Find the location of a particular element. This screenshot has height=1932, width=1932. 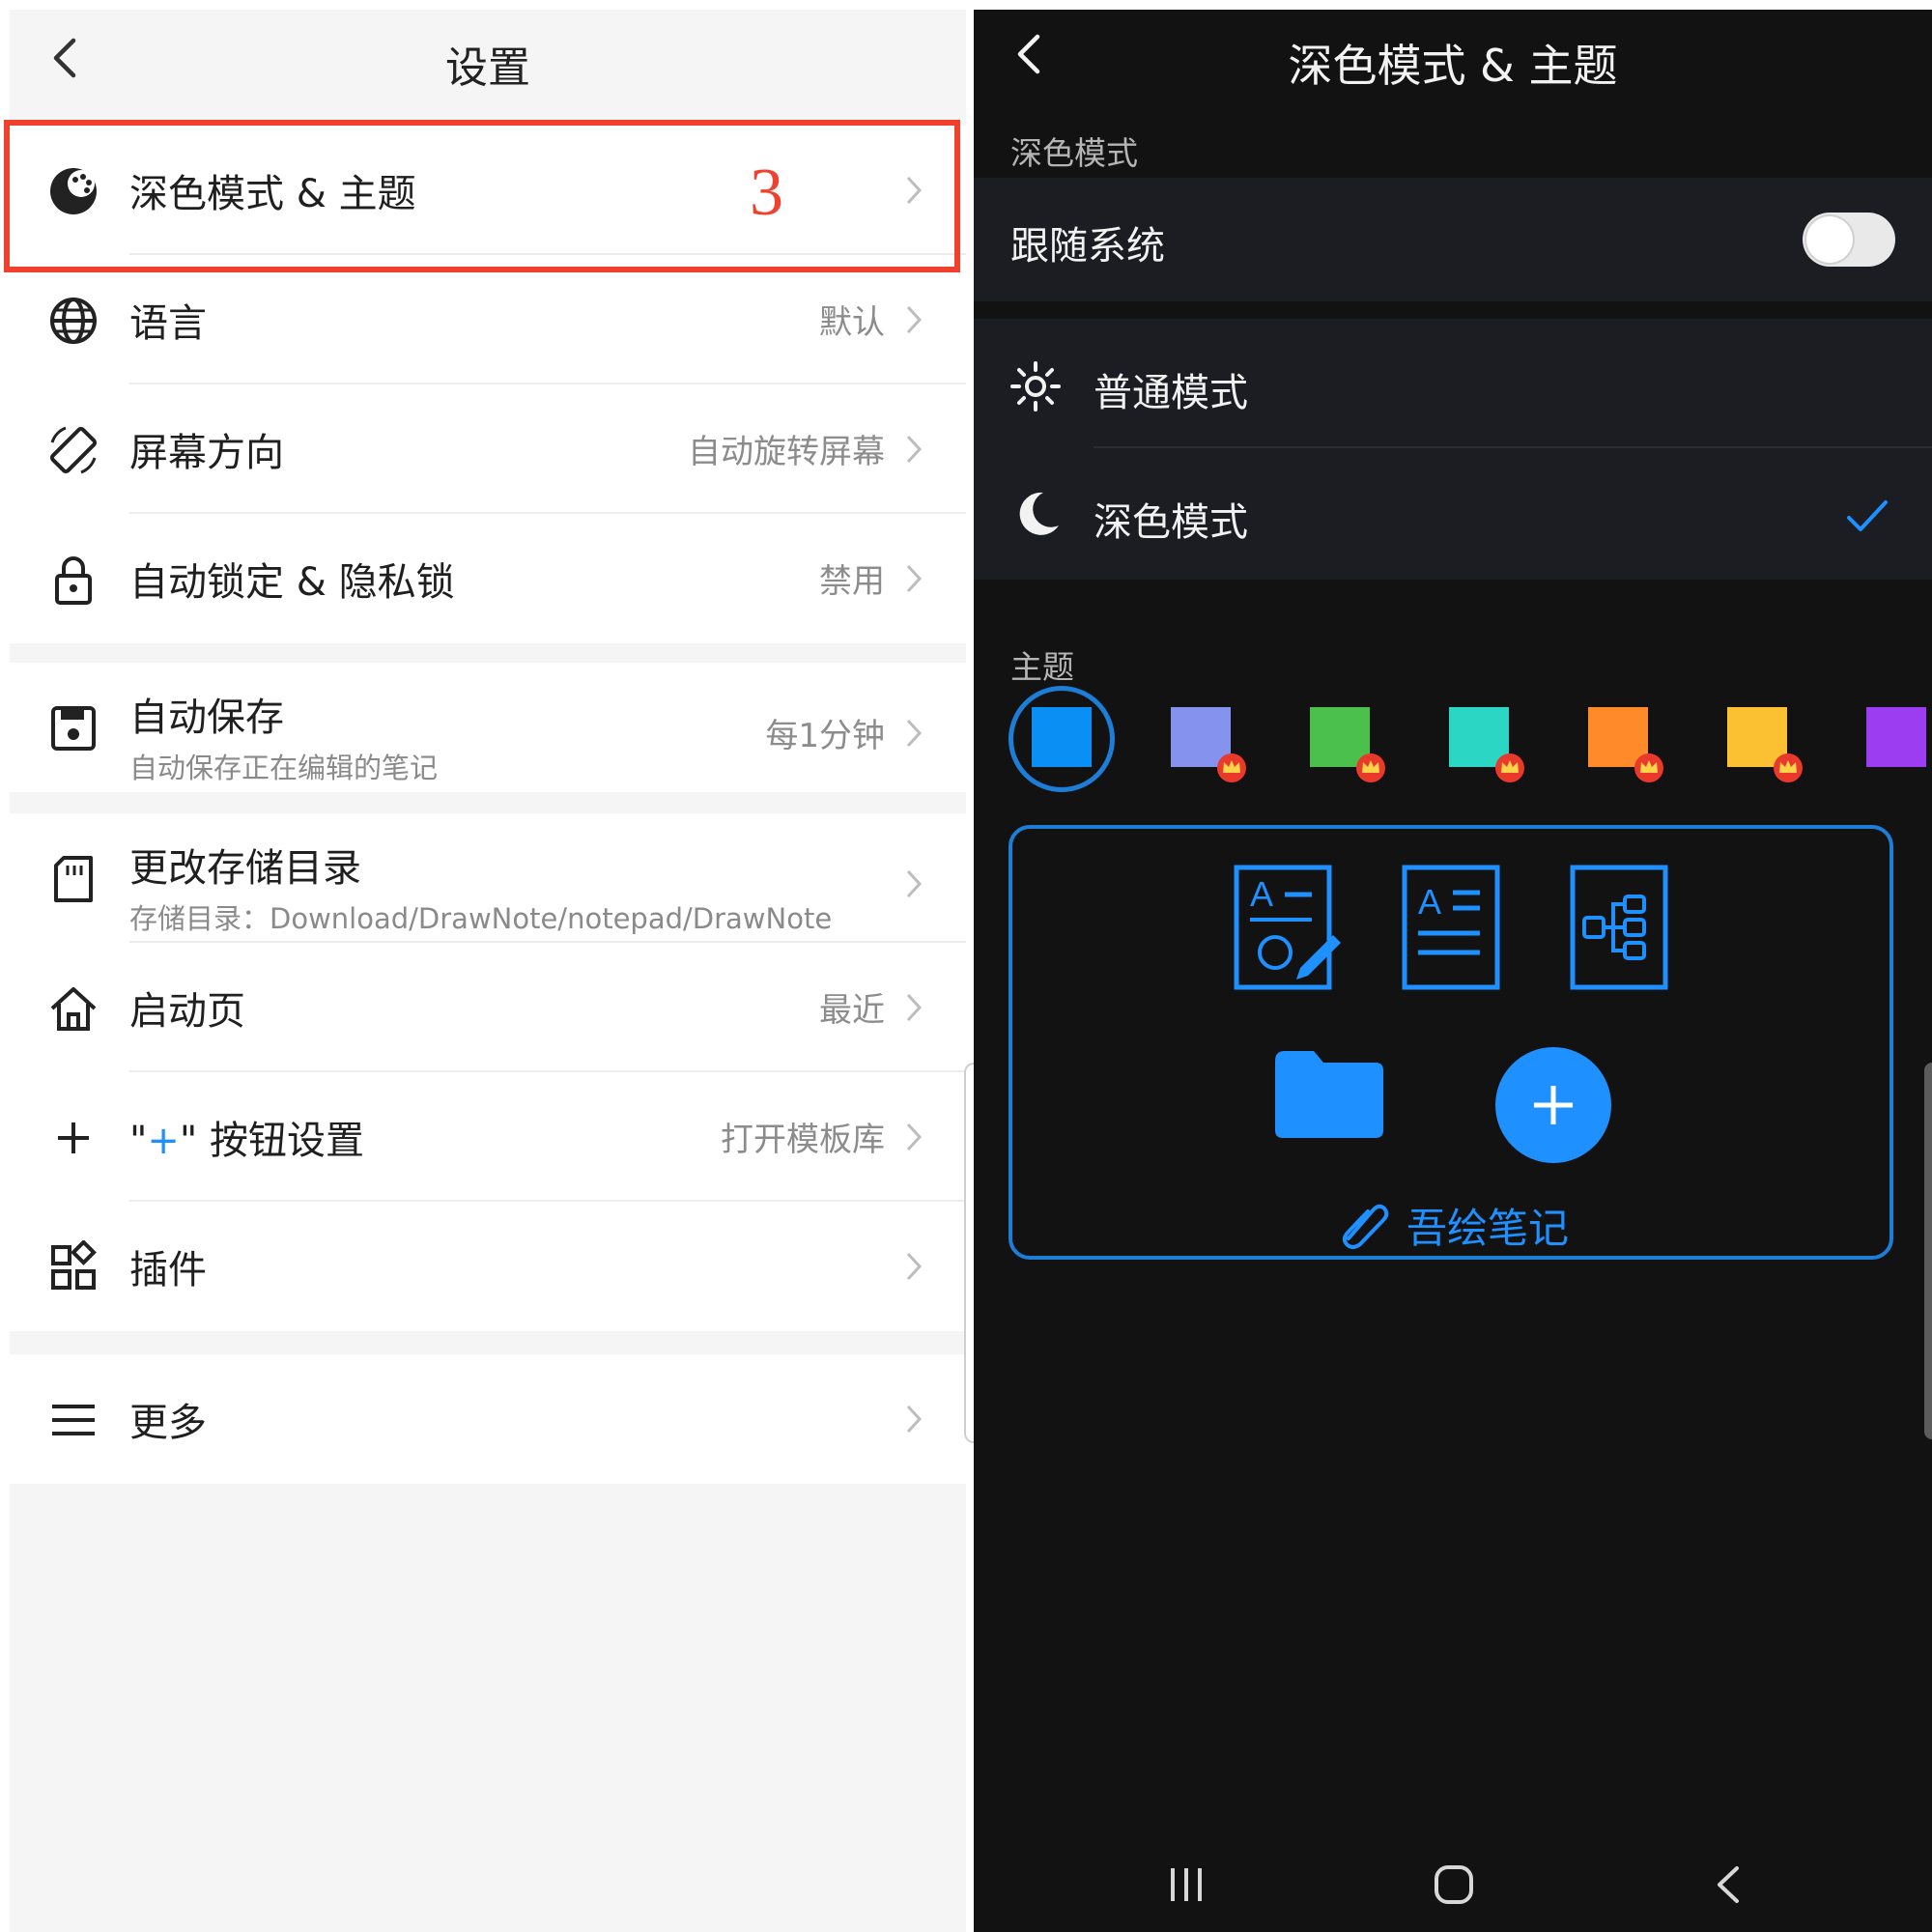

nav-back-icon is located at coordinates (1728, 1884).